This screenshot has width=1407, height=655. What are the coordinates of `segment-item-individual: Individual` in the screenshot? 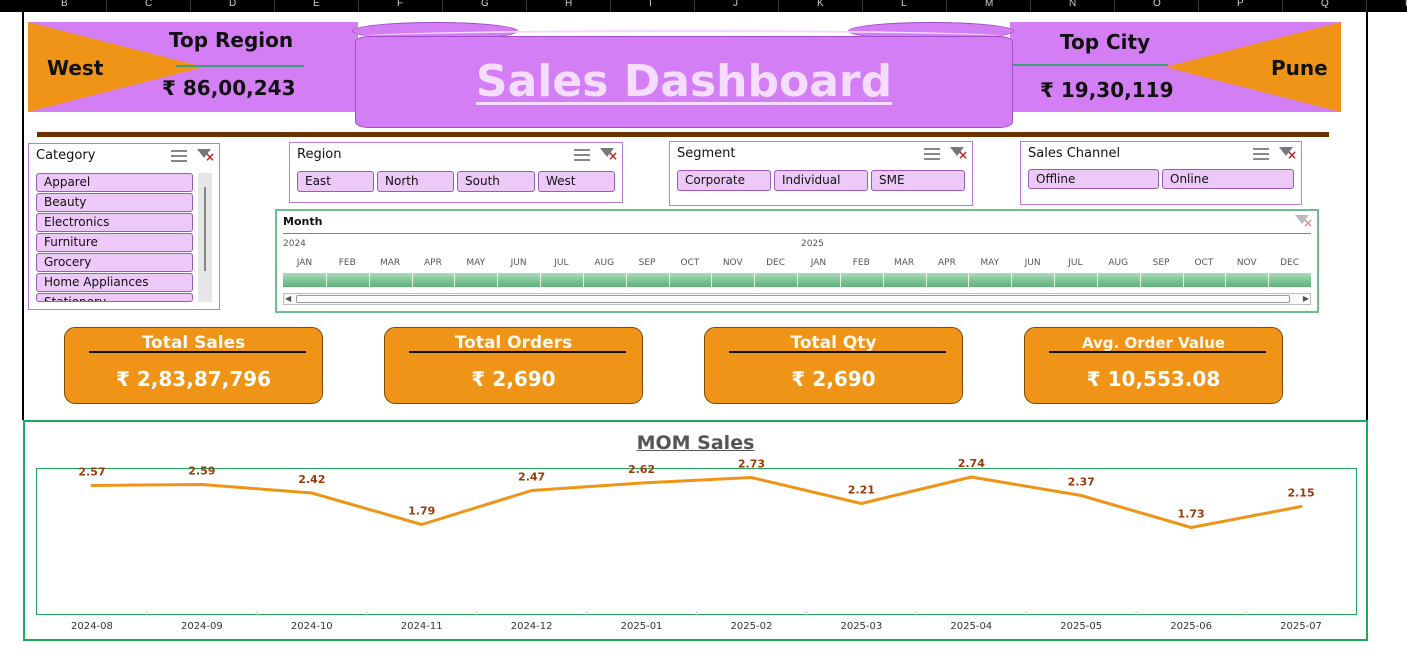 It's located at (821, 180).